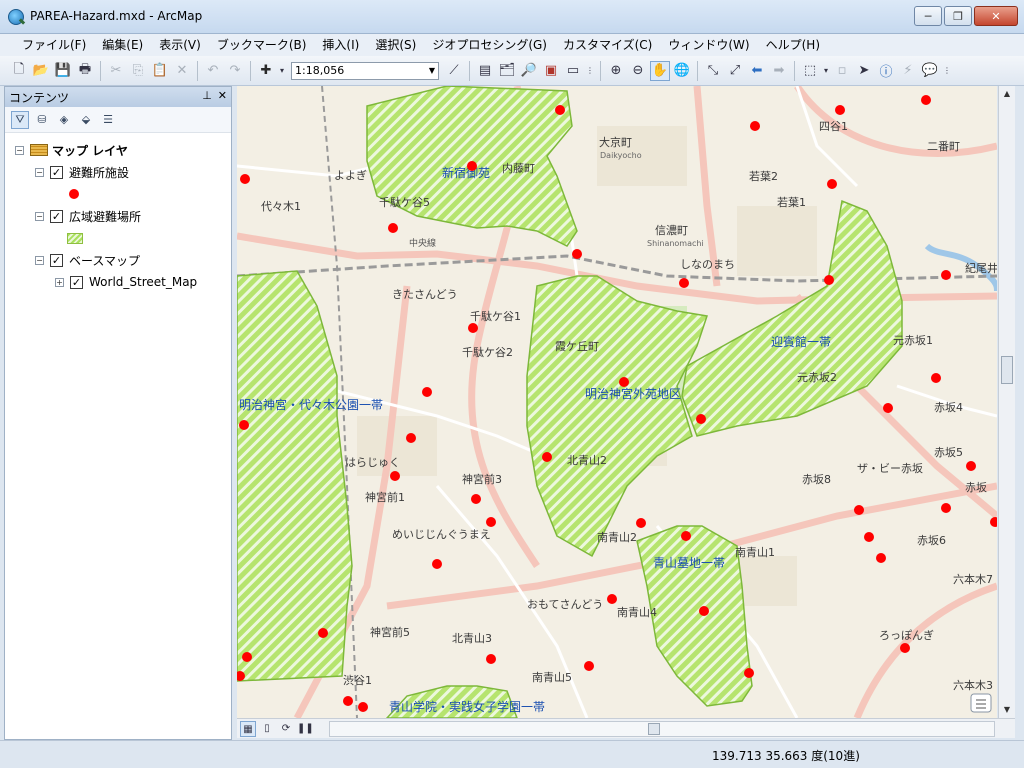  What do you see at coordinates (282, 71) in the screenshot?
I see `add-data-dropdown-icon: ▾` at bounding box center [282, 71].